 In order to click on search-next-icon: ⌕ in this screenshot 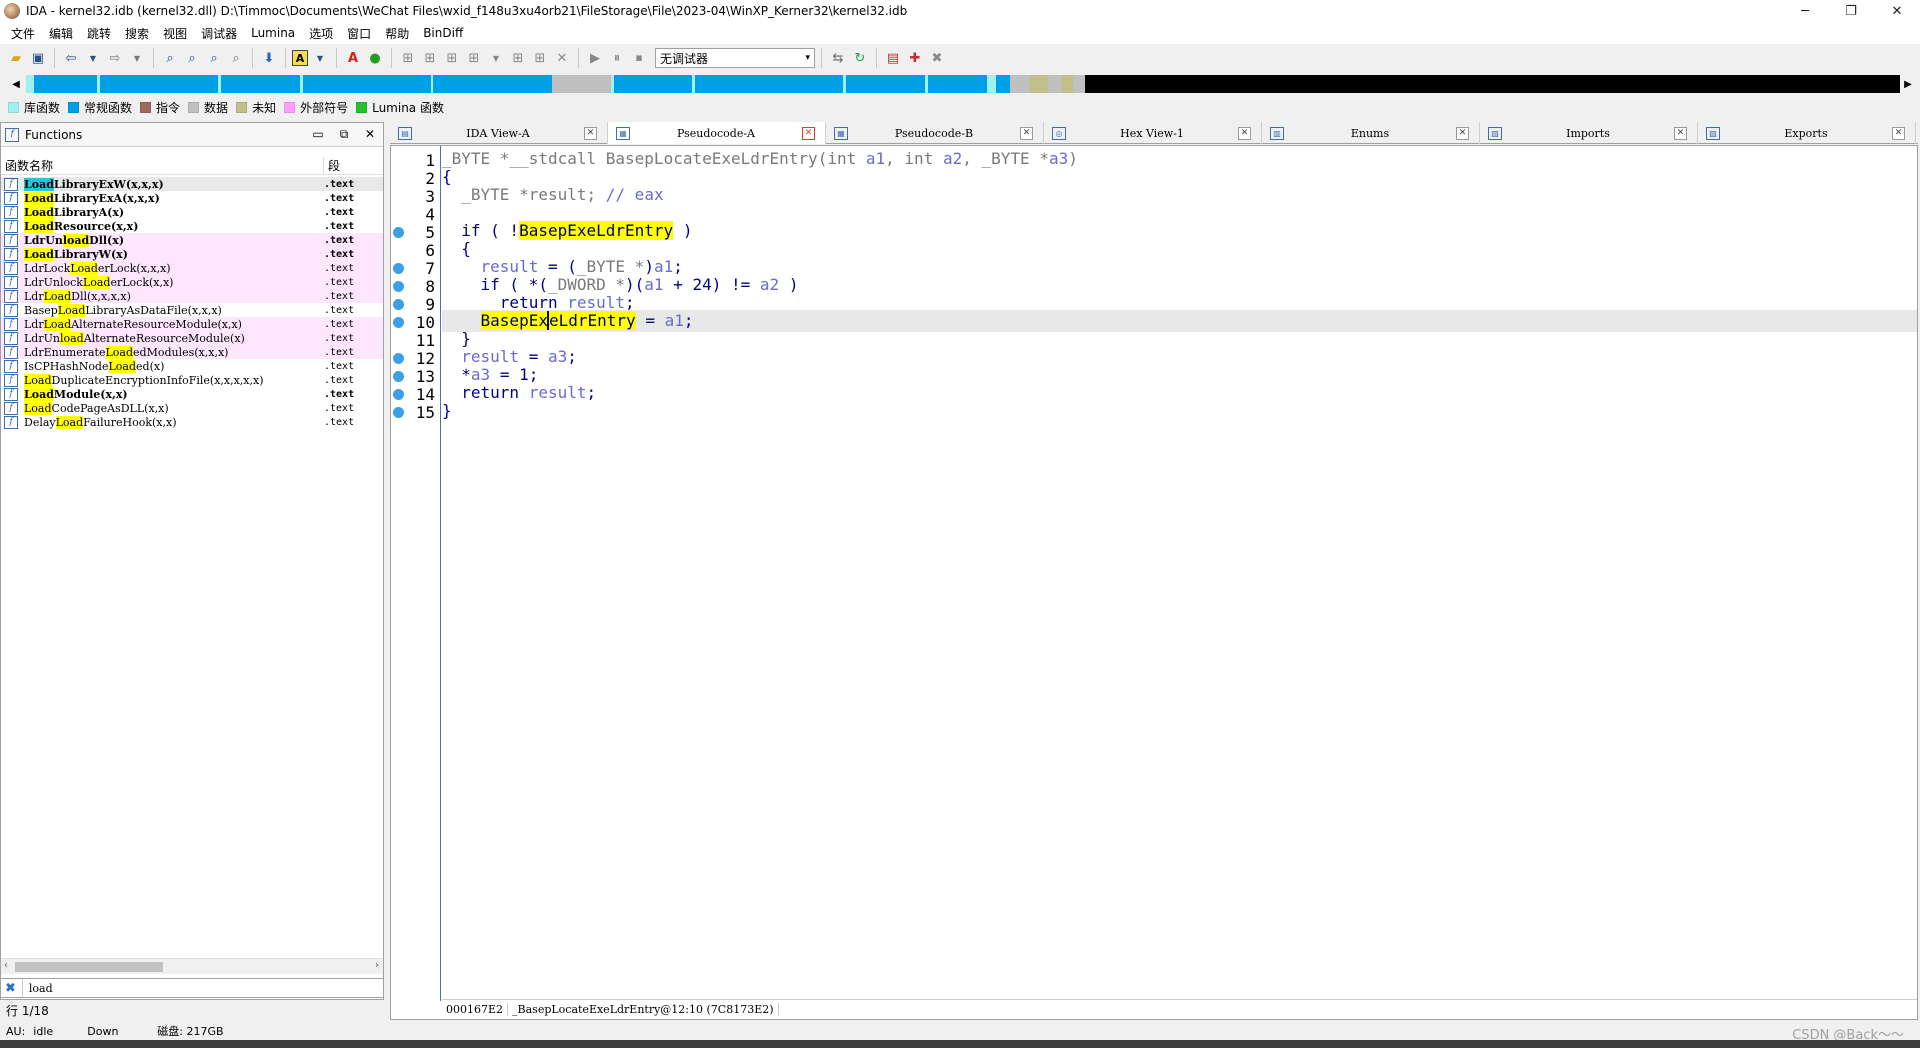, I will do `click(236, 58)`.